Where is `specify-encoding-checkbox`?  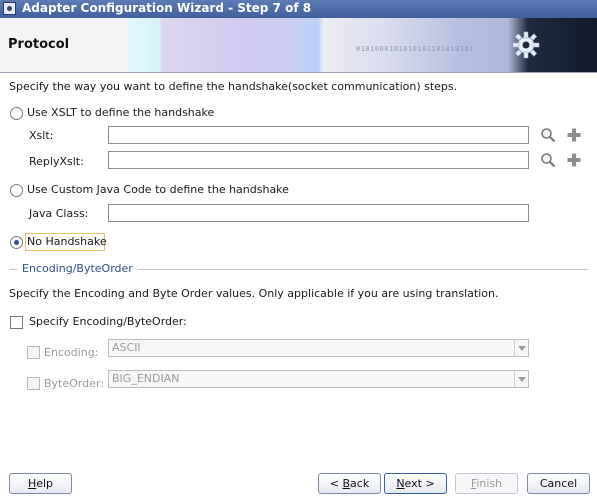
specify-encoding-checkbox is located at coordinates (16, 322).